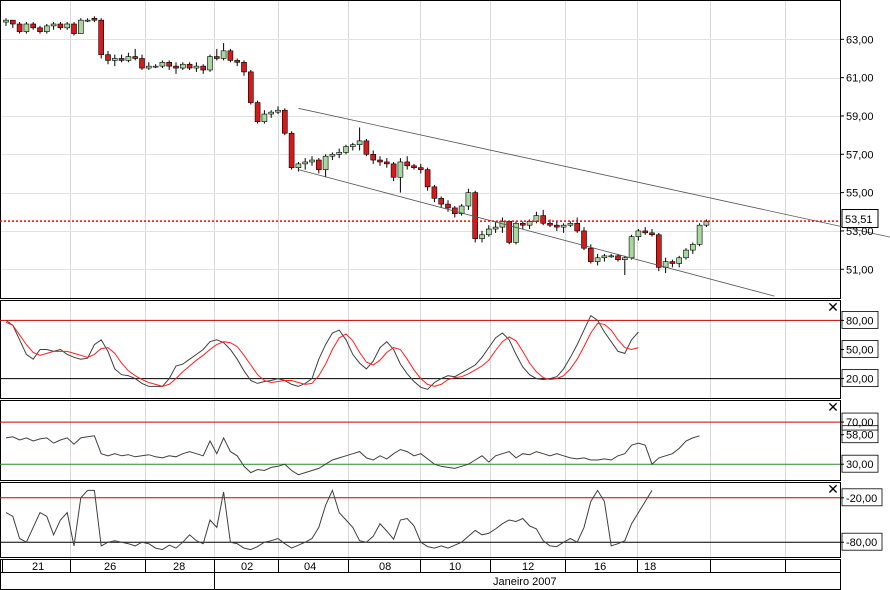 This screenshot has width=890, height=590. I want to click on rsi-tick-label: 70,00, so click(860, 423).